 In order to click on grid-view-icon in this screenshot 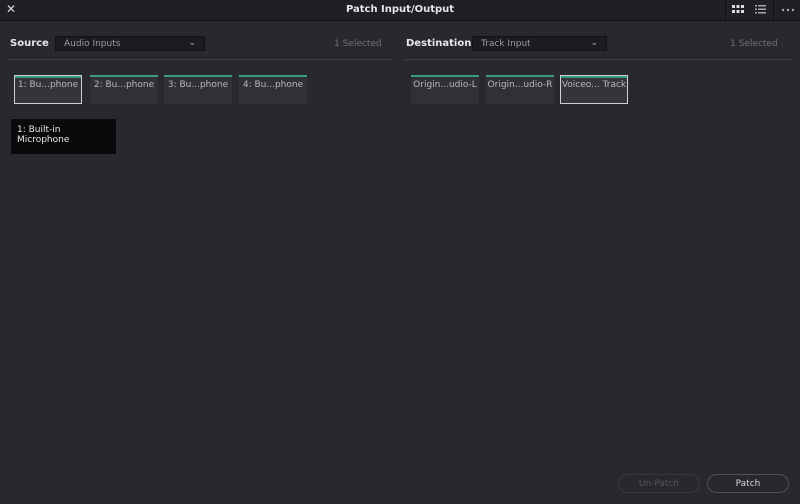, I will do `click(738, 10)`.